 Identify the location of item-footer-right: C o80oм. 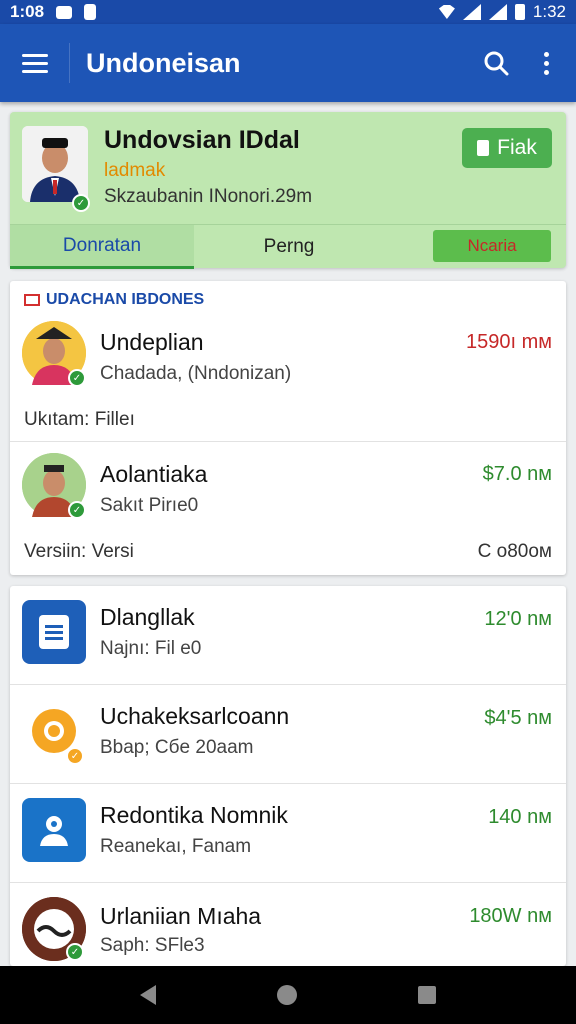
(514, 551).